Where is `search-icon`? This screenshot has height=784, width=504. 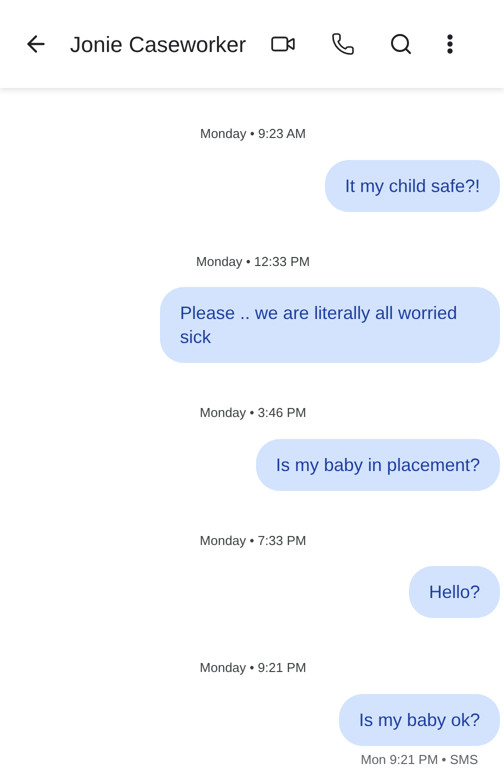 search-icon is located at coordinates (401, 44).